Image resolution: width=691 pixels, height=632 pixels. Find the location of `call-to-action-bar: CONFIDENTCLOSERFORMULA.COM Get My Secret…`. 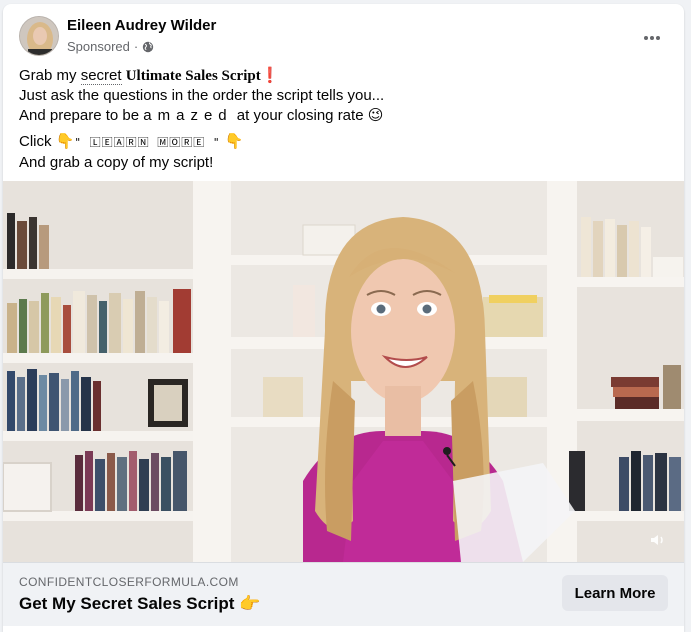

call-to-action-bar: CONFIDENTCLOSERFORMULA.COM Get My Secret… is located at coordinates (343, 594).